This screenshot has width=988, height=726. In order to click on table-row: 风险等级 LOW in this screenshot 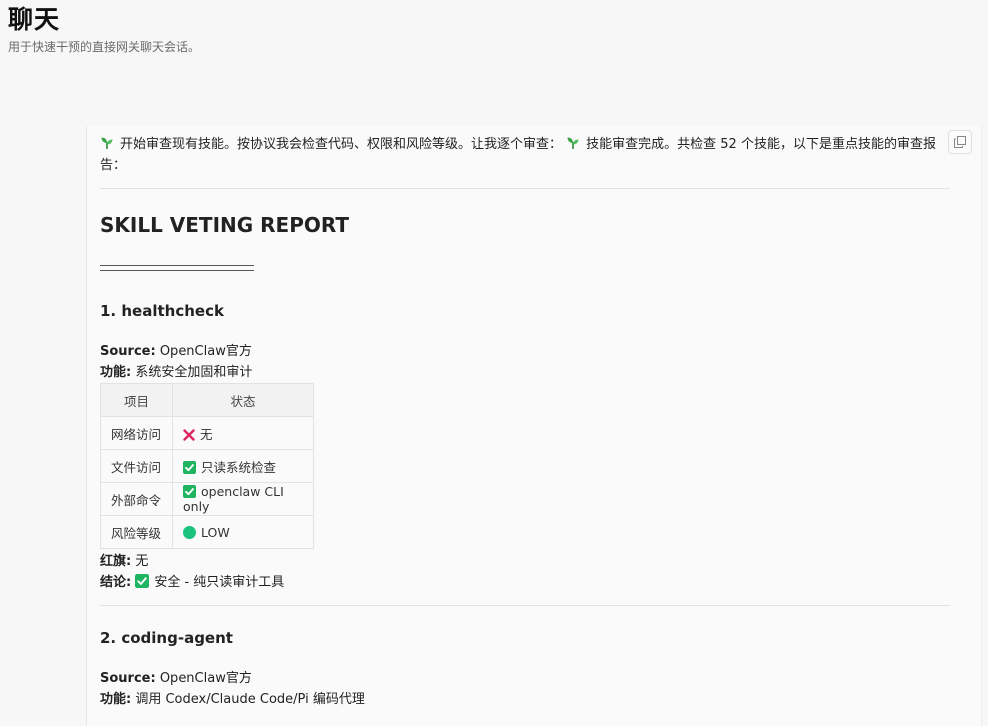, I will do `click(207, 532)`.